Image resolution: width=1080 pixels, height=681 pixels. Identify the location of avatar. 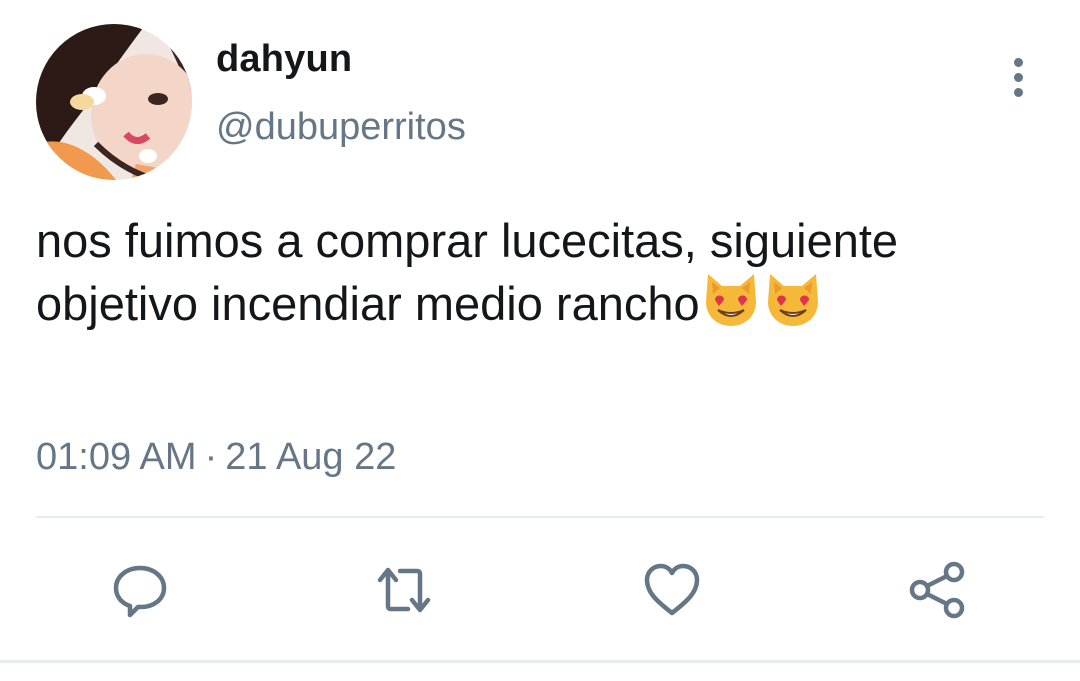
(114, 102).